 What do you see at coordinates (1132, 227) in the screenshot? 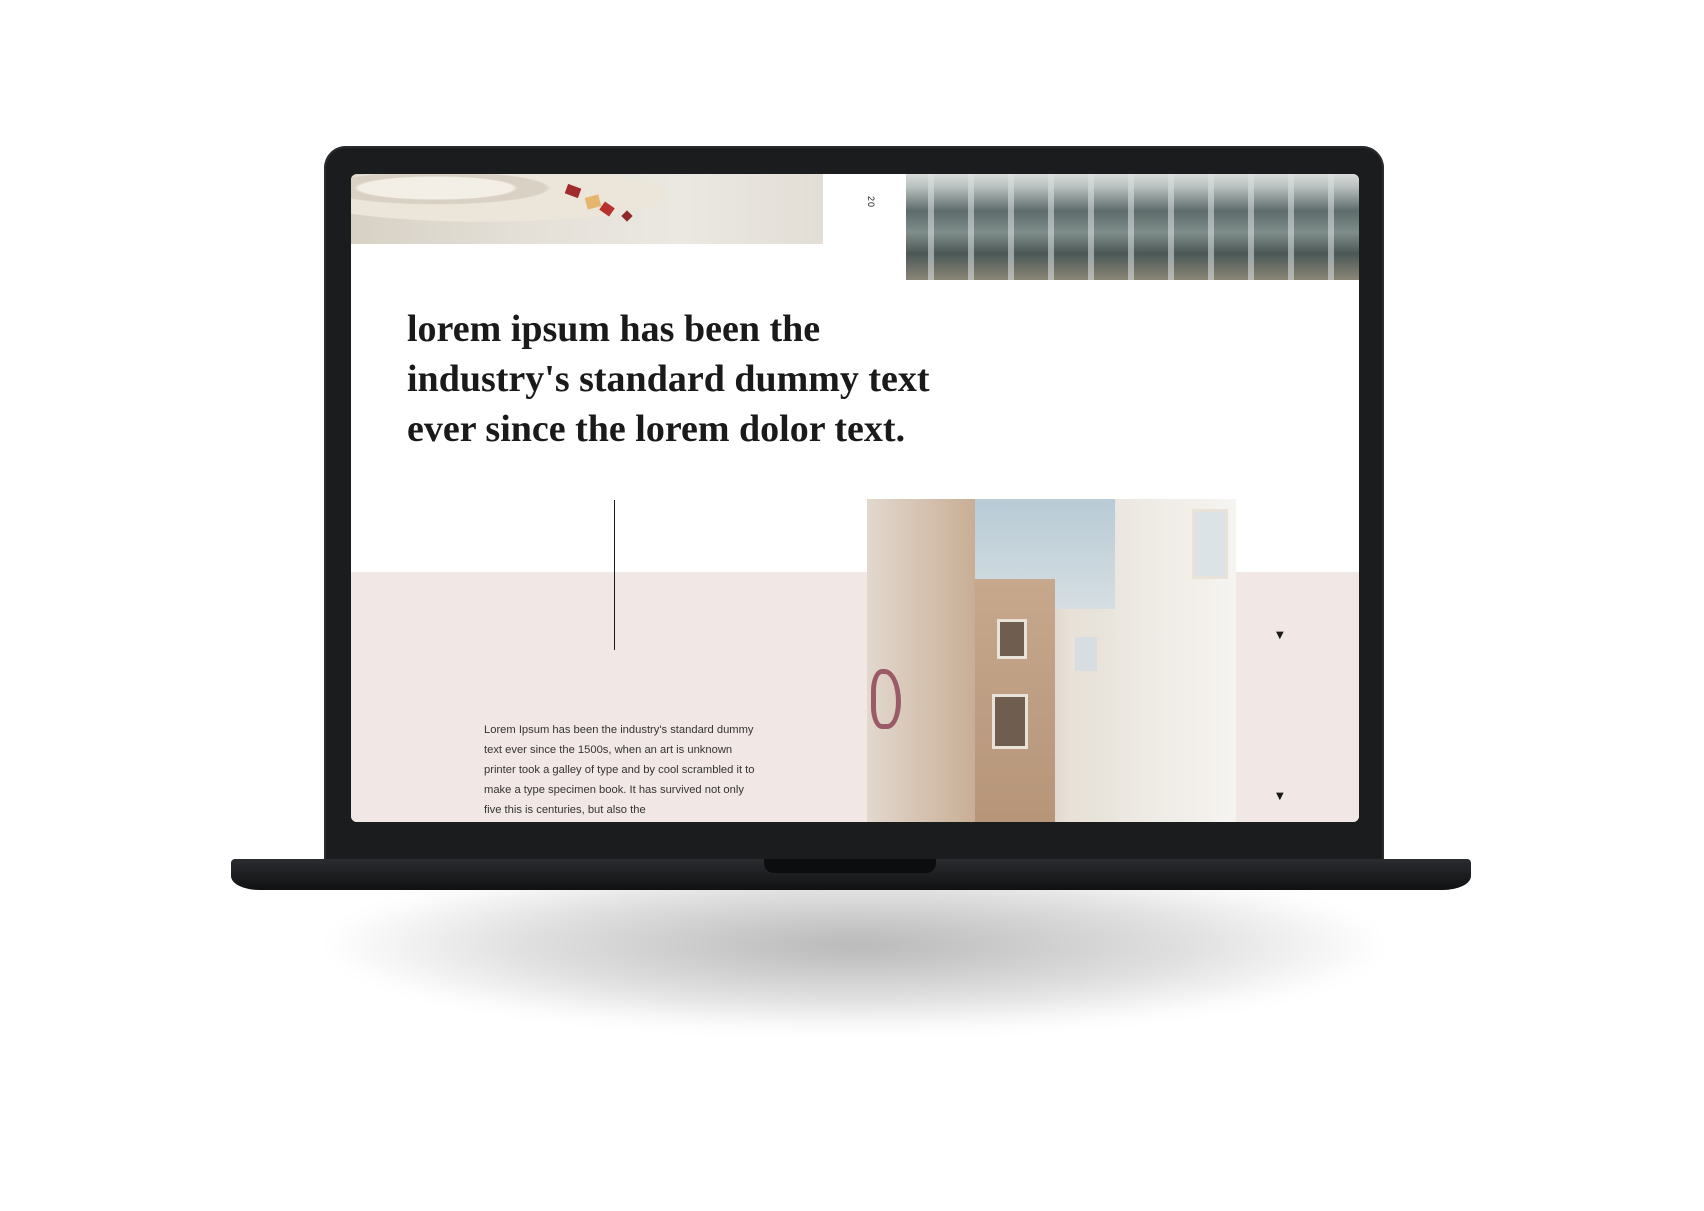
I see `canal-reflection-image` at bounding box center [1132, 227].